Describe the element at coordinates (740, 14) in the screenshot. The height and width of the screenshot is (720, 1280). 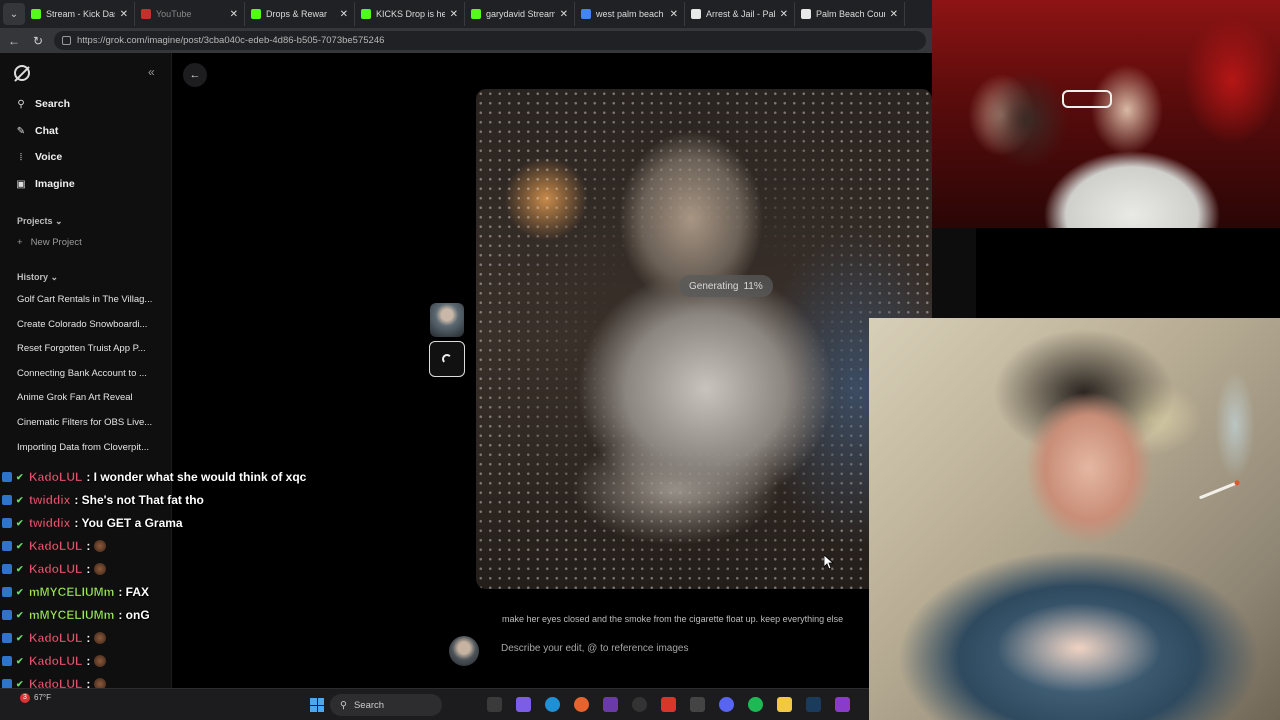
I see `browser-tab: Arrest & Jail - Palm ✕` at that location.